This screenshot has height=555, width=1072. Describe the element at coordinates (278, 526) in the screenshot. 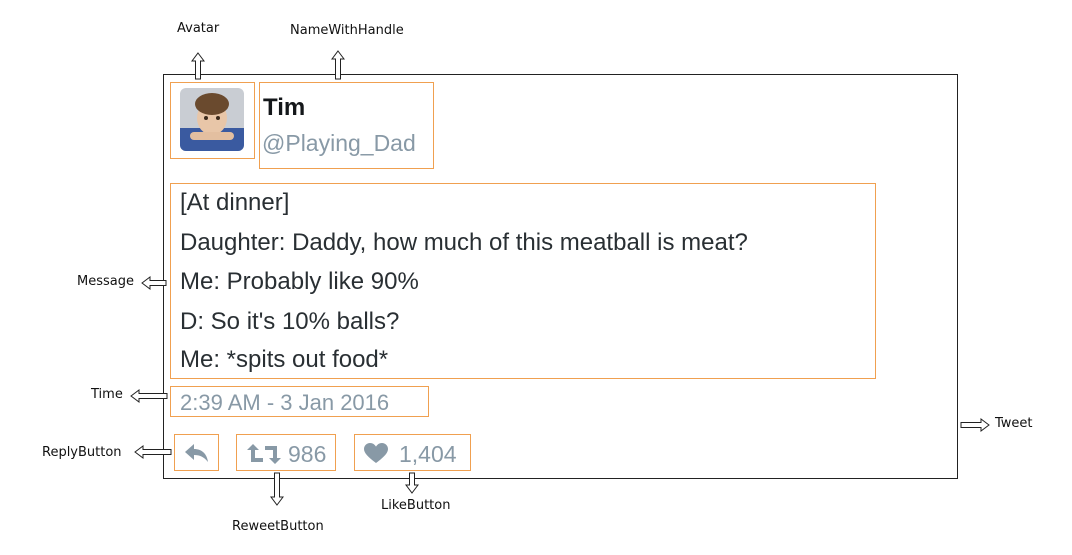

I see `callout-reweet-button: ReweetButton` at that location.